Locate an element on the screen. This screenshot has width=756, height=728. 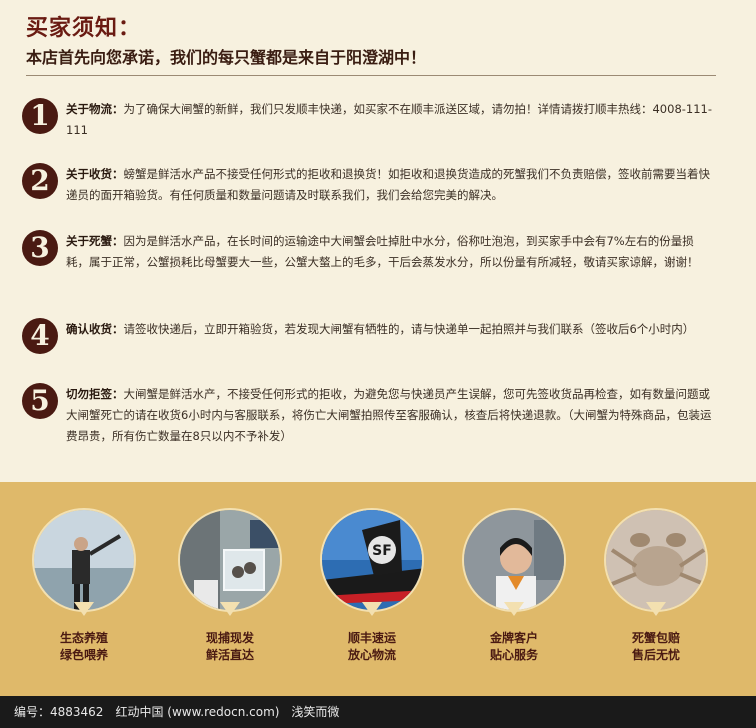
crab-photo is located at coordinates (656, 560).